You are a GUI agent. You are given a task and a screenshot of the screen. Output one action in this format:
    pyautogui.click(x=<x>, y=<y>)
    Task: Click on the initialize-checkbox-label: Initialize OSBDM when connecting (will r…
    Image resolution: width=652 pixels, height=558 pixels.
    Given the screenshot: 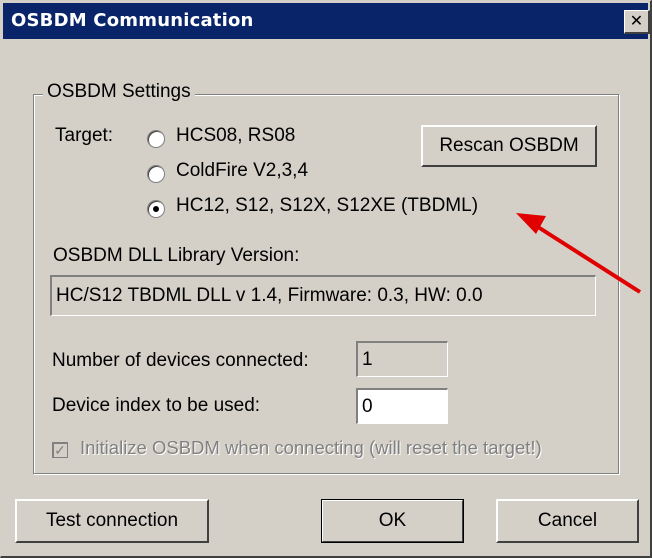 What is the action you would take?
    pyautogui.click(x=311, y=448)
    